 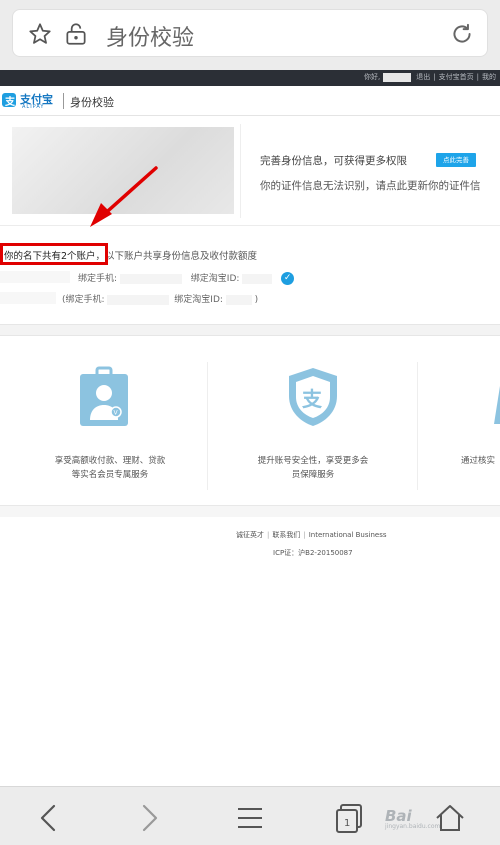 What do you see at coordinates (348, 535) in the screenshot?
I see `international-link: International Business` at bounding box center [348, 535].